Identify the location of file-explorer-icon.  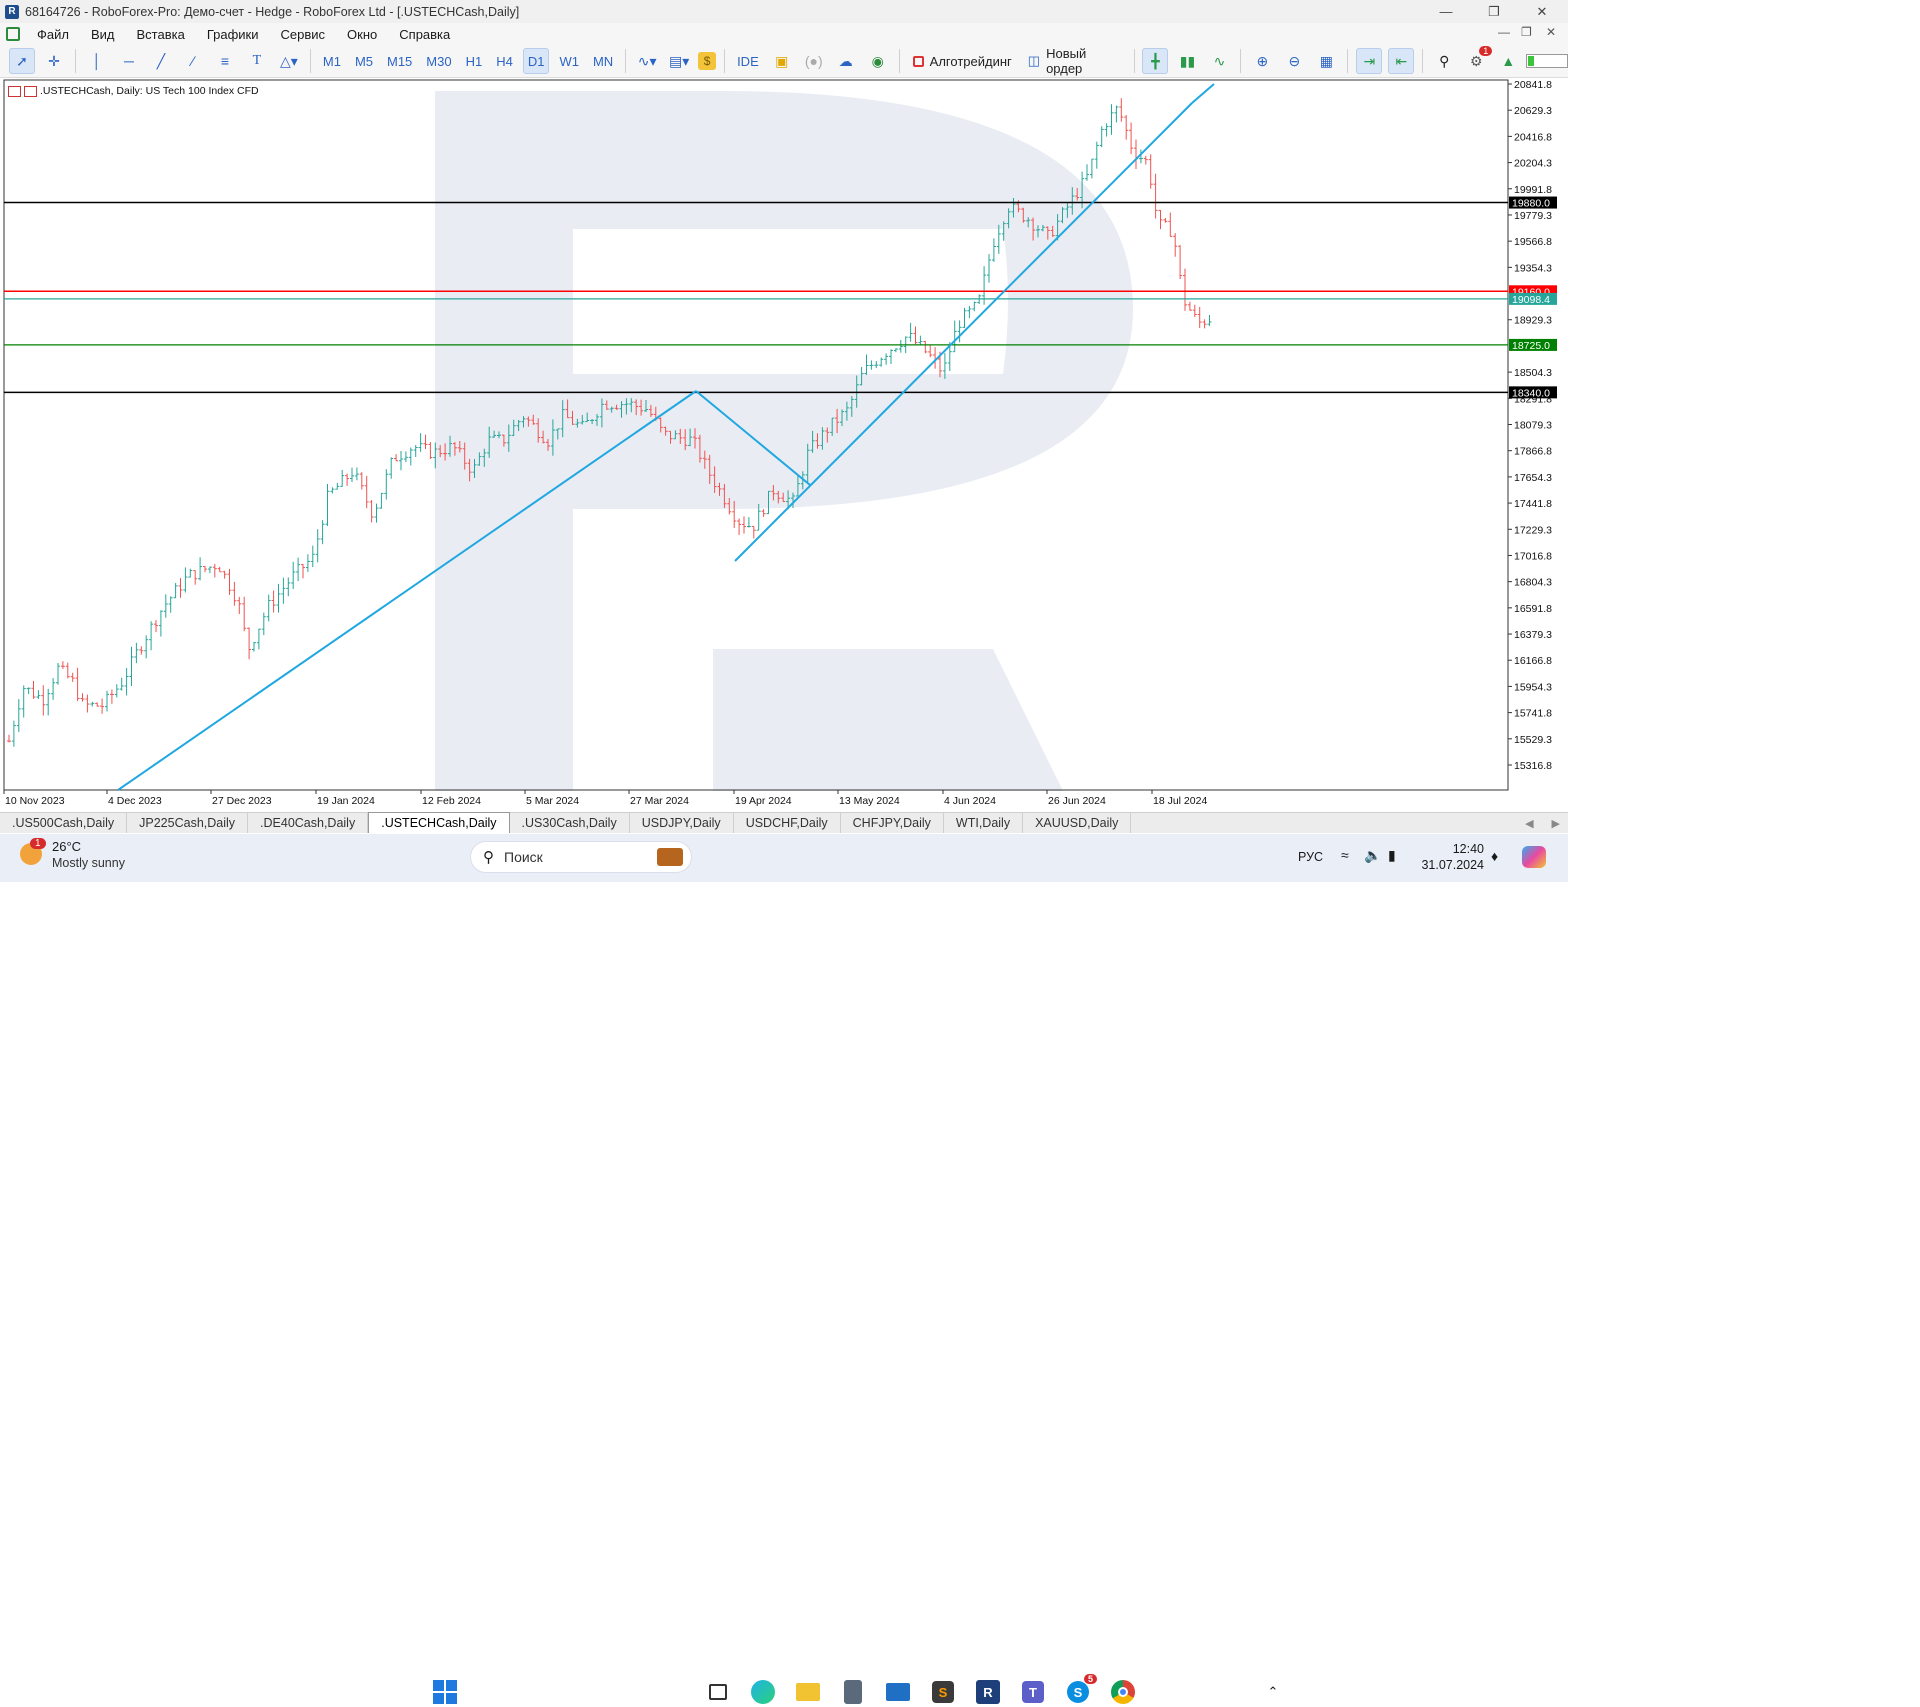
(808, 1692).